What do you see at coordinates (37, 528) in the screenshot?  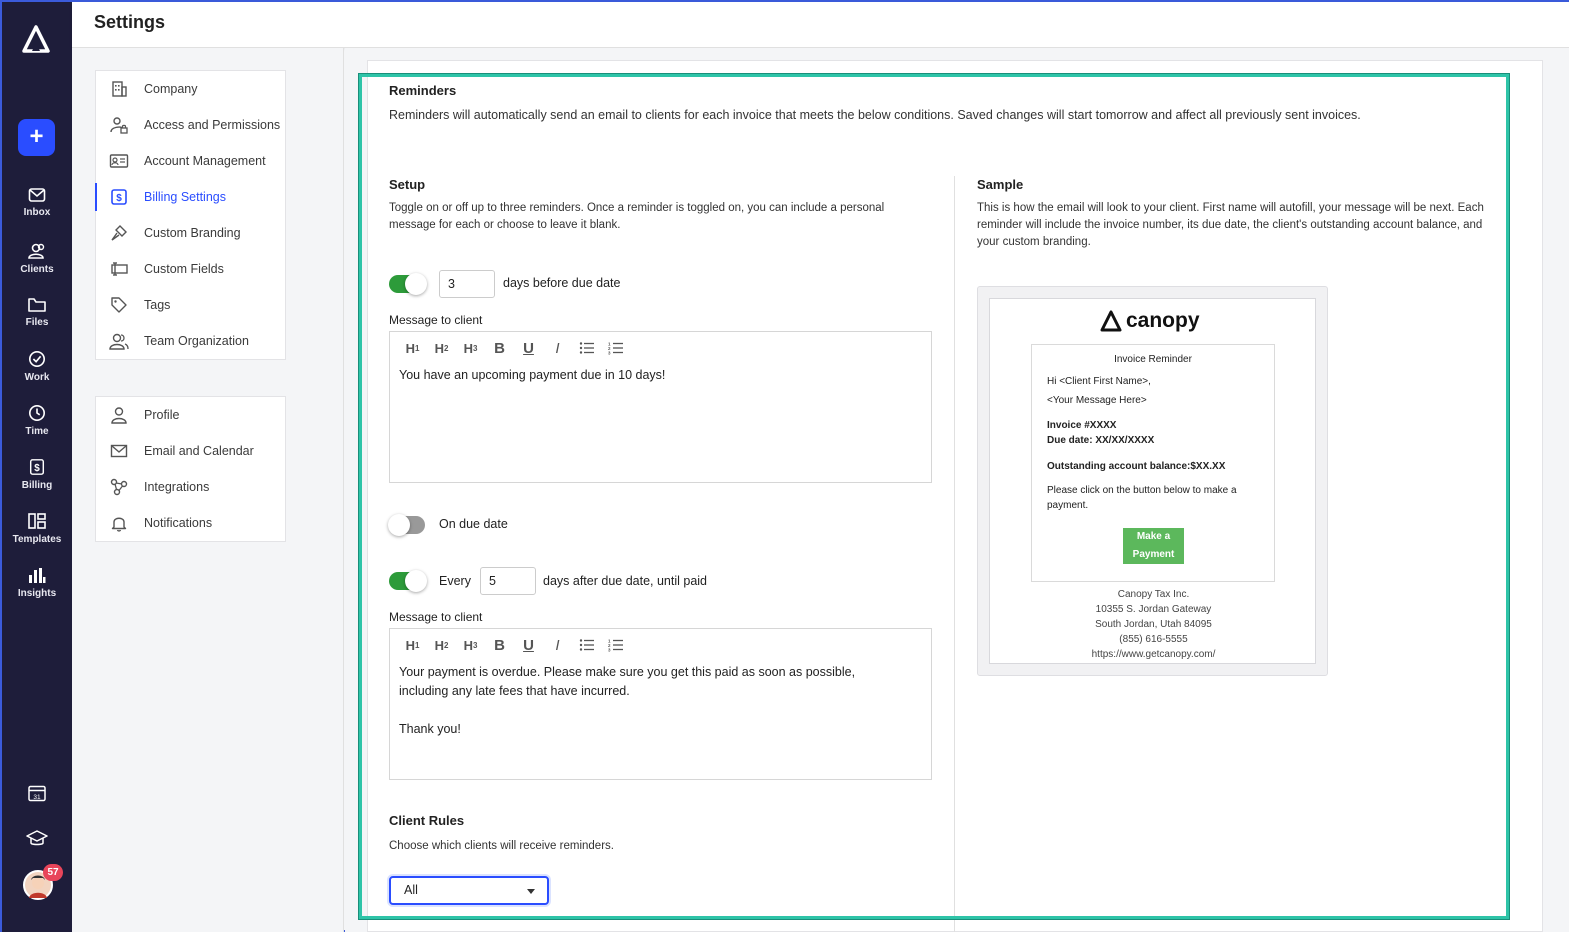 I see `rail-templates: Templates` at bounding box center [37, 528].